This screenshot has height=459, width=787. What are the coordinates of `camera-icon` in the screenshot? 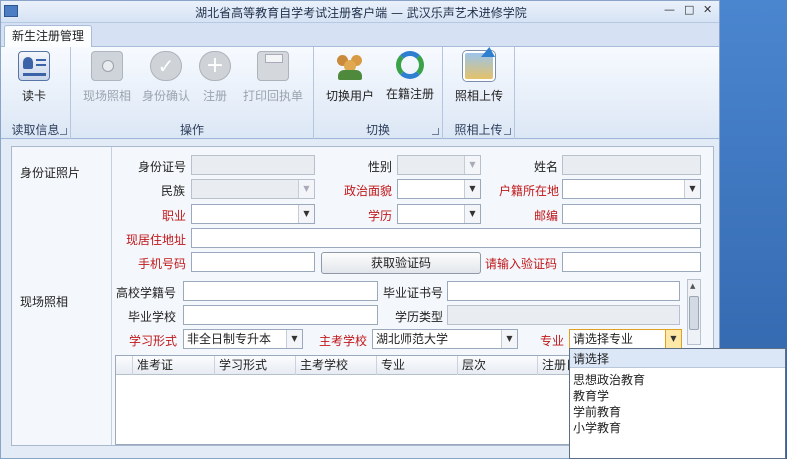 It's located at (107, 66).